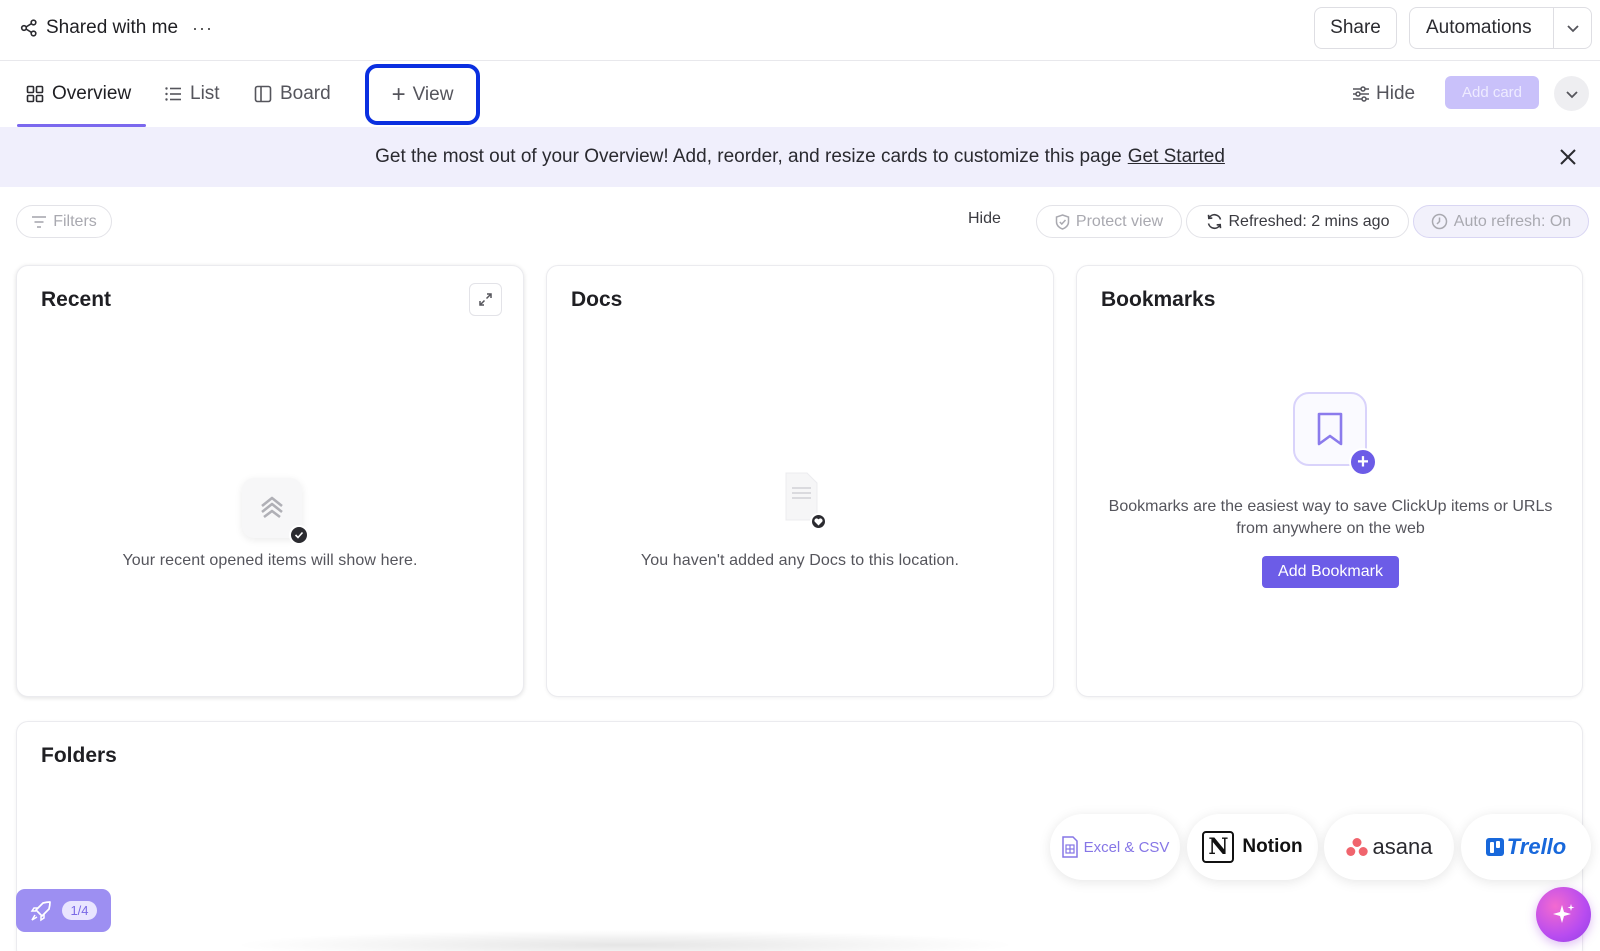 The width and height of the screenshot is (1600, 951). Describe the element at coordinates (270, 560) in the screenshot. I see `recent-empty-text: Your recent opened items will show here.` at that location.